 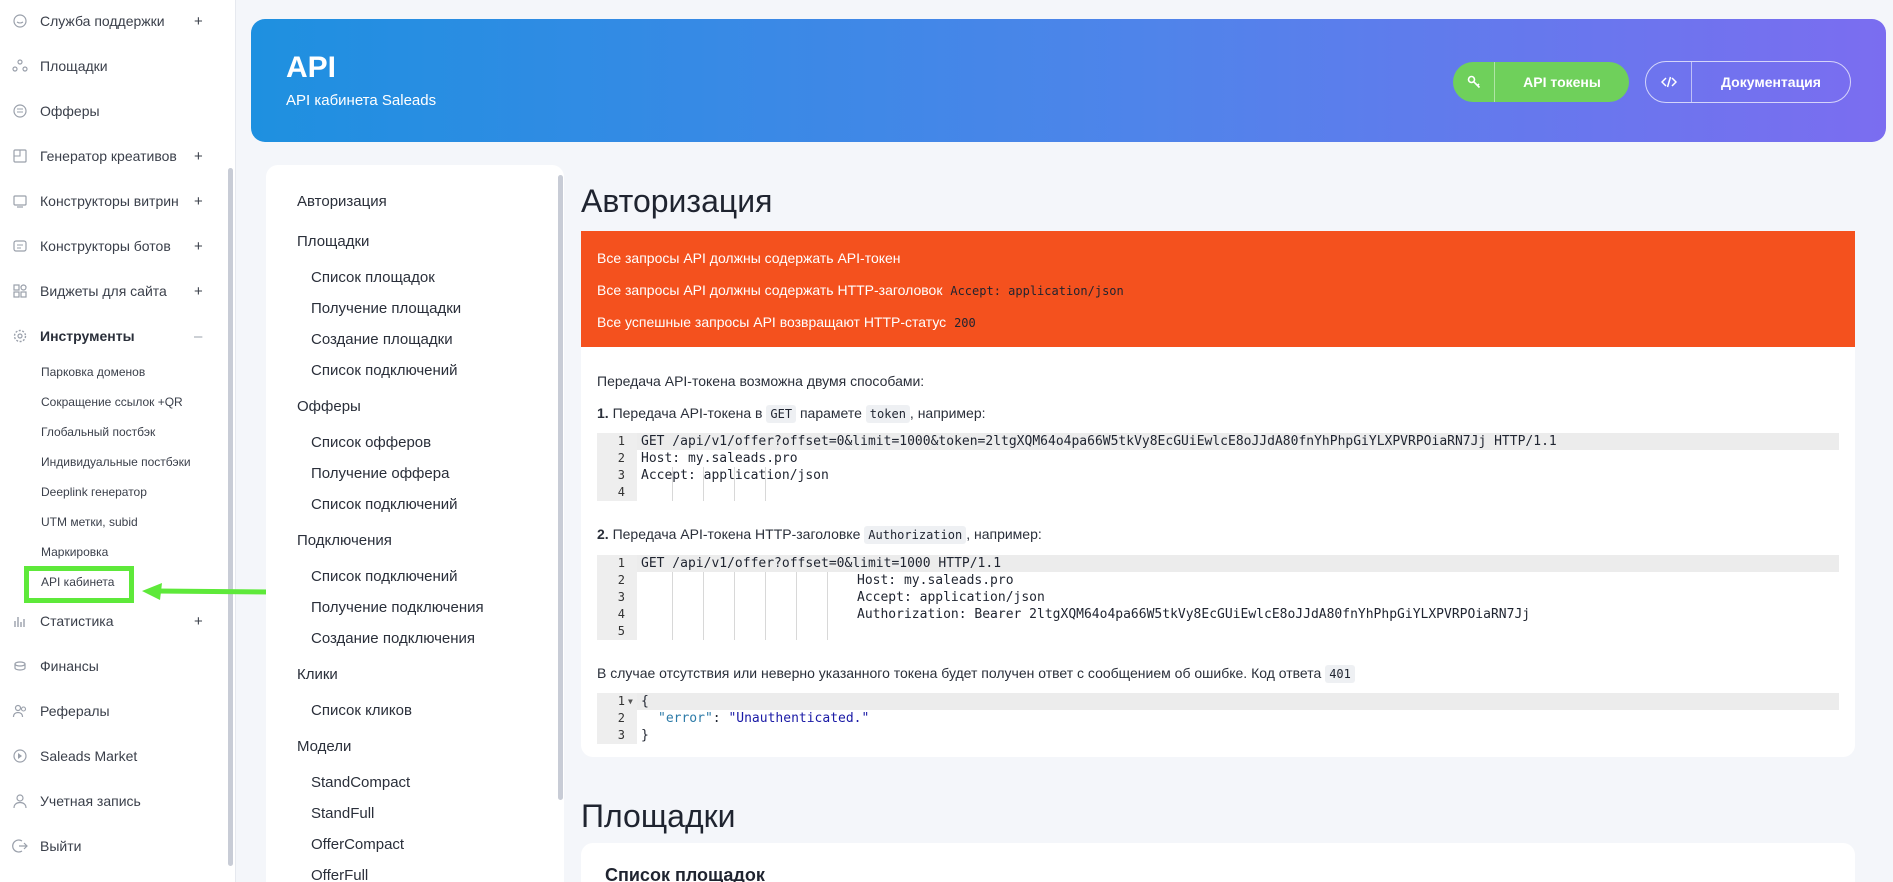 I want to click on referrals-icon, so click(x=20, y=711).